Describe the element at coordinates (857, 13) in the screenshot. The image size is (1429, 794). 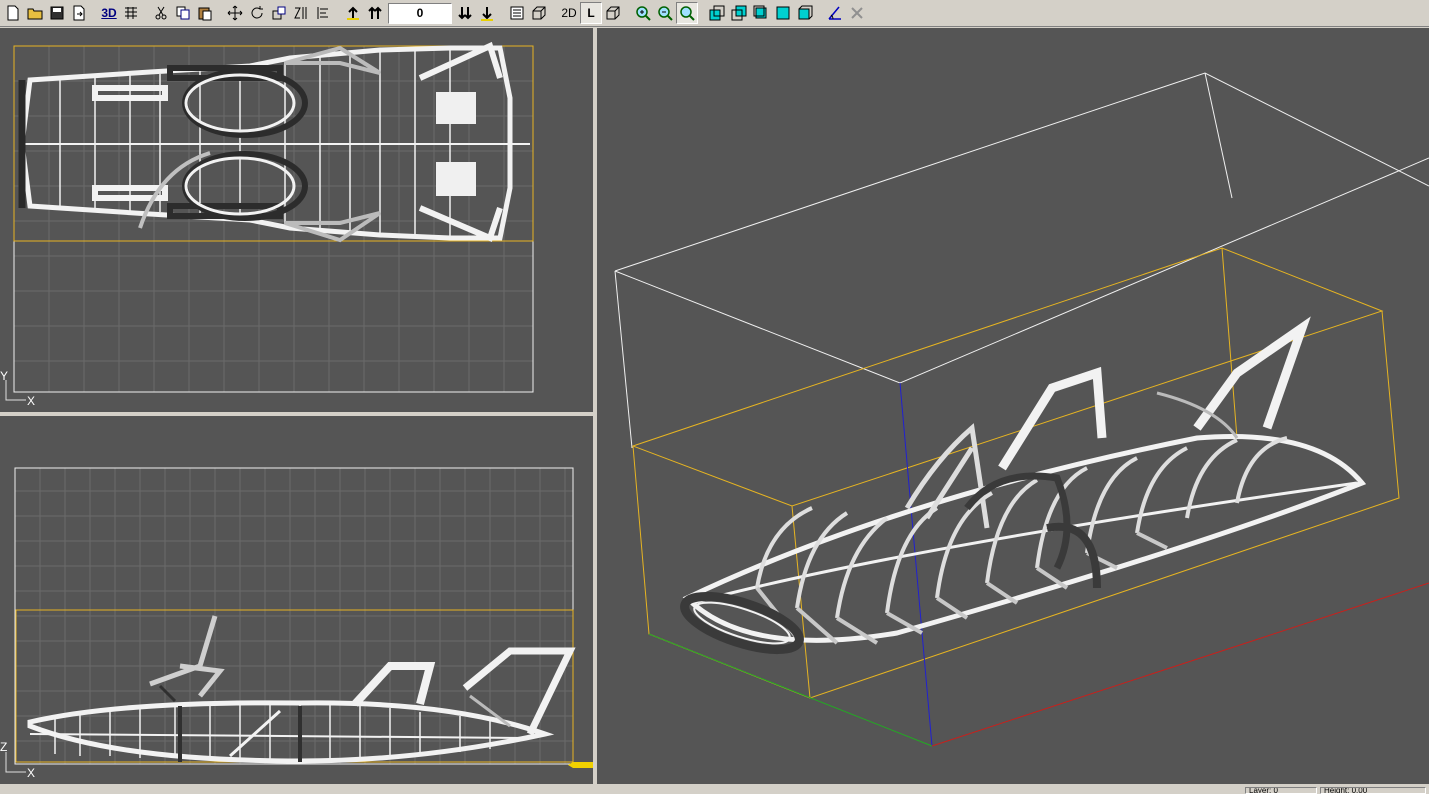
I see `tools-disabled-icon` at that location.